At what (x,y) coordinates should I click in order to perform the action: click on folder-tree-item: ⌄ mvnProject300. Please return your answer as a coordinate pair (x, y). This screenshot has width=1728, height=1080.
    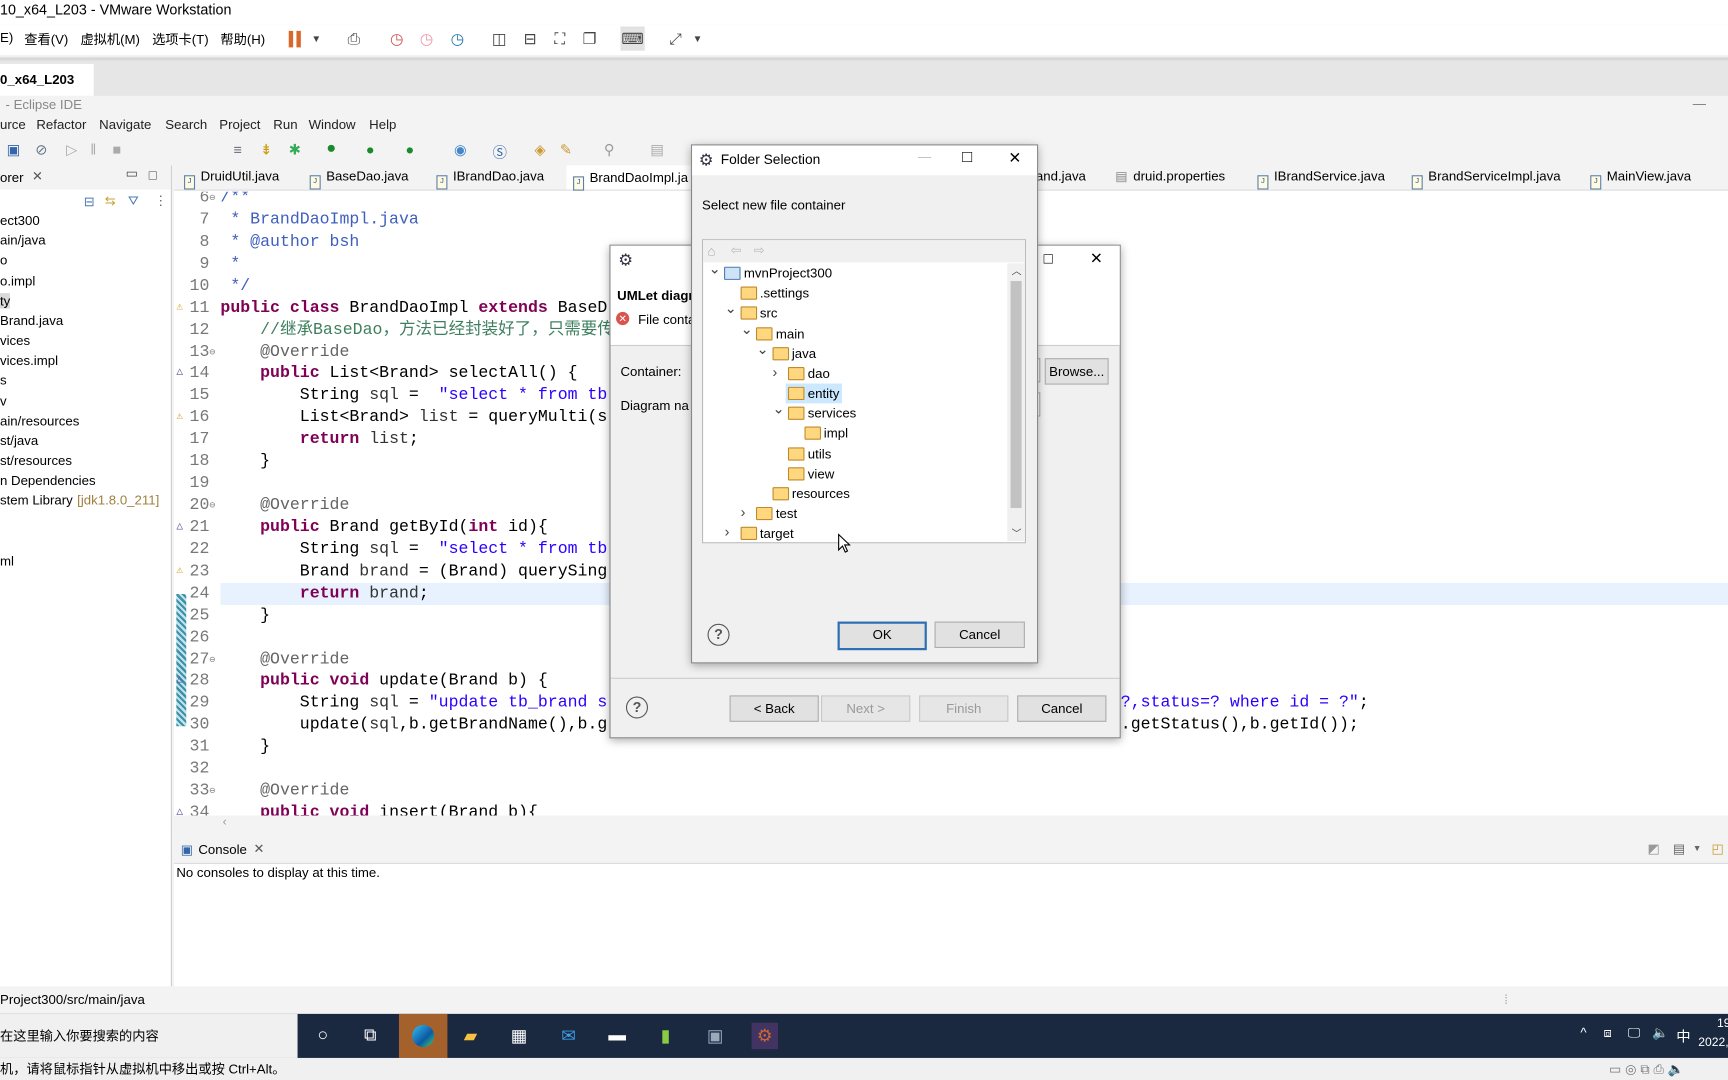
    Looking at the image, I should click on (855, 273).